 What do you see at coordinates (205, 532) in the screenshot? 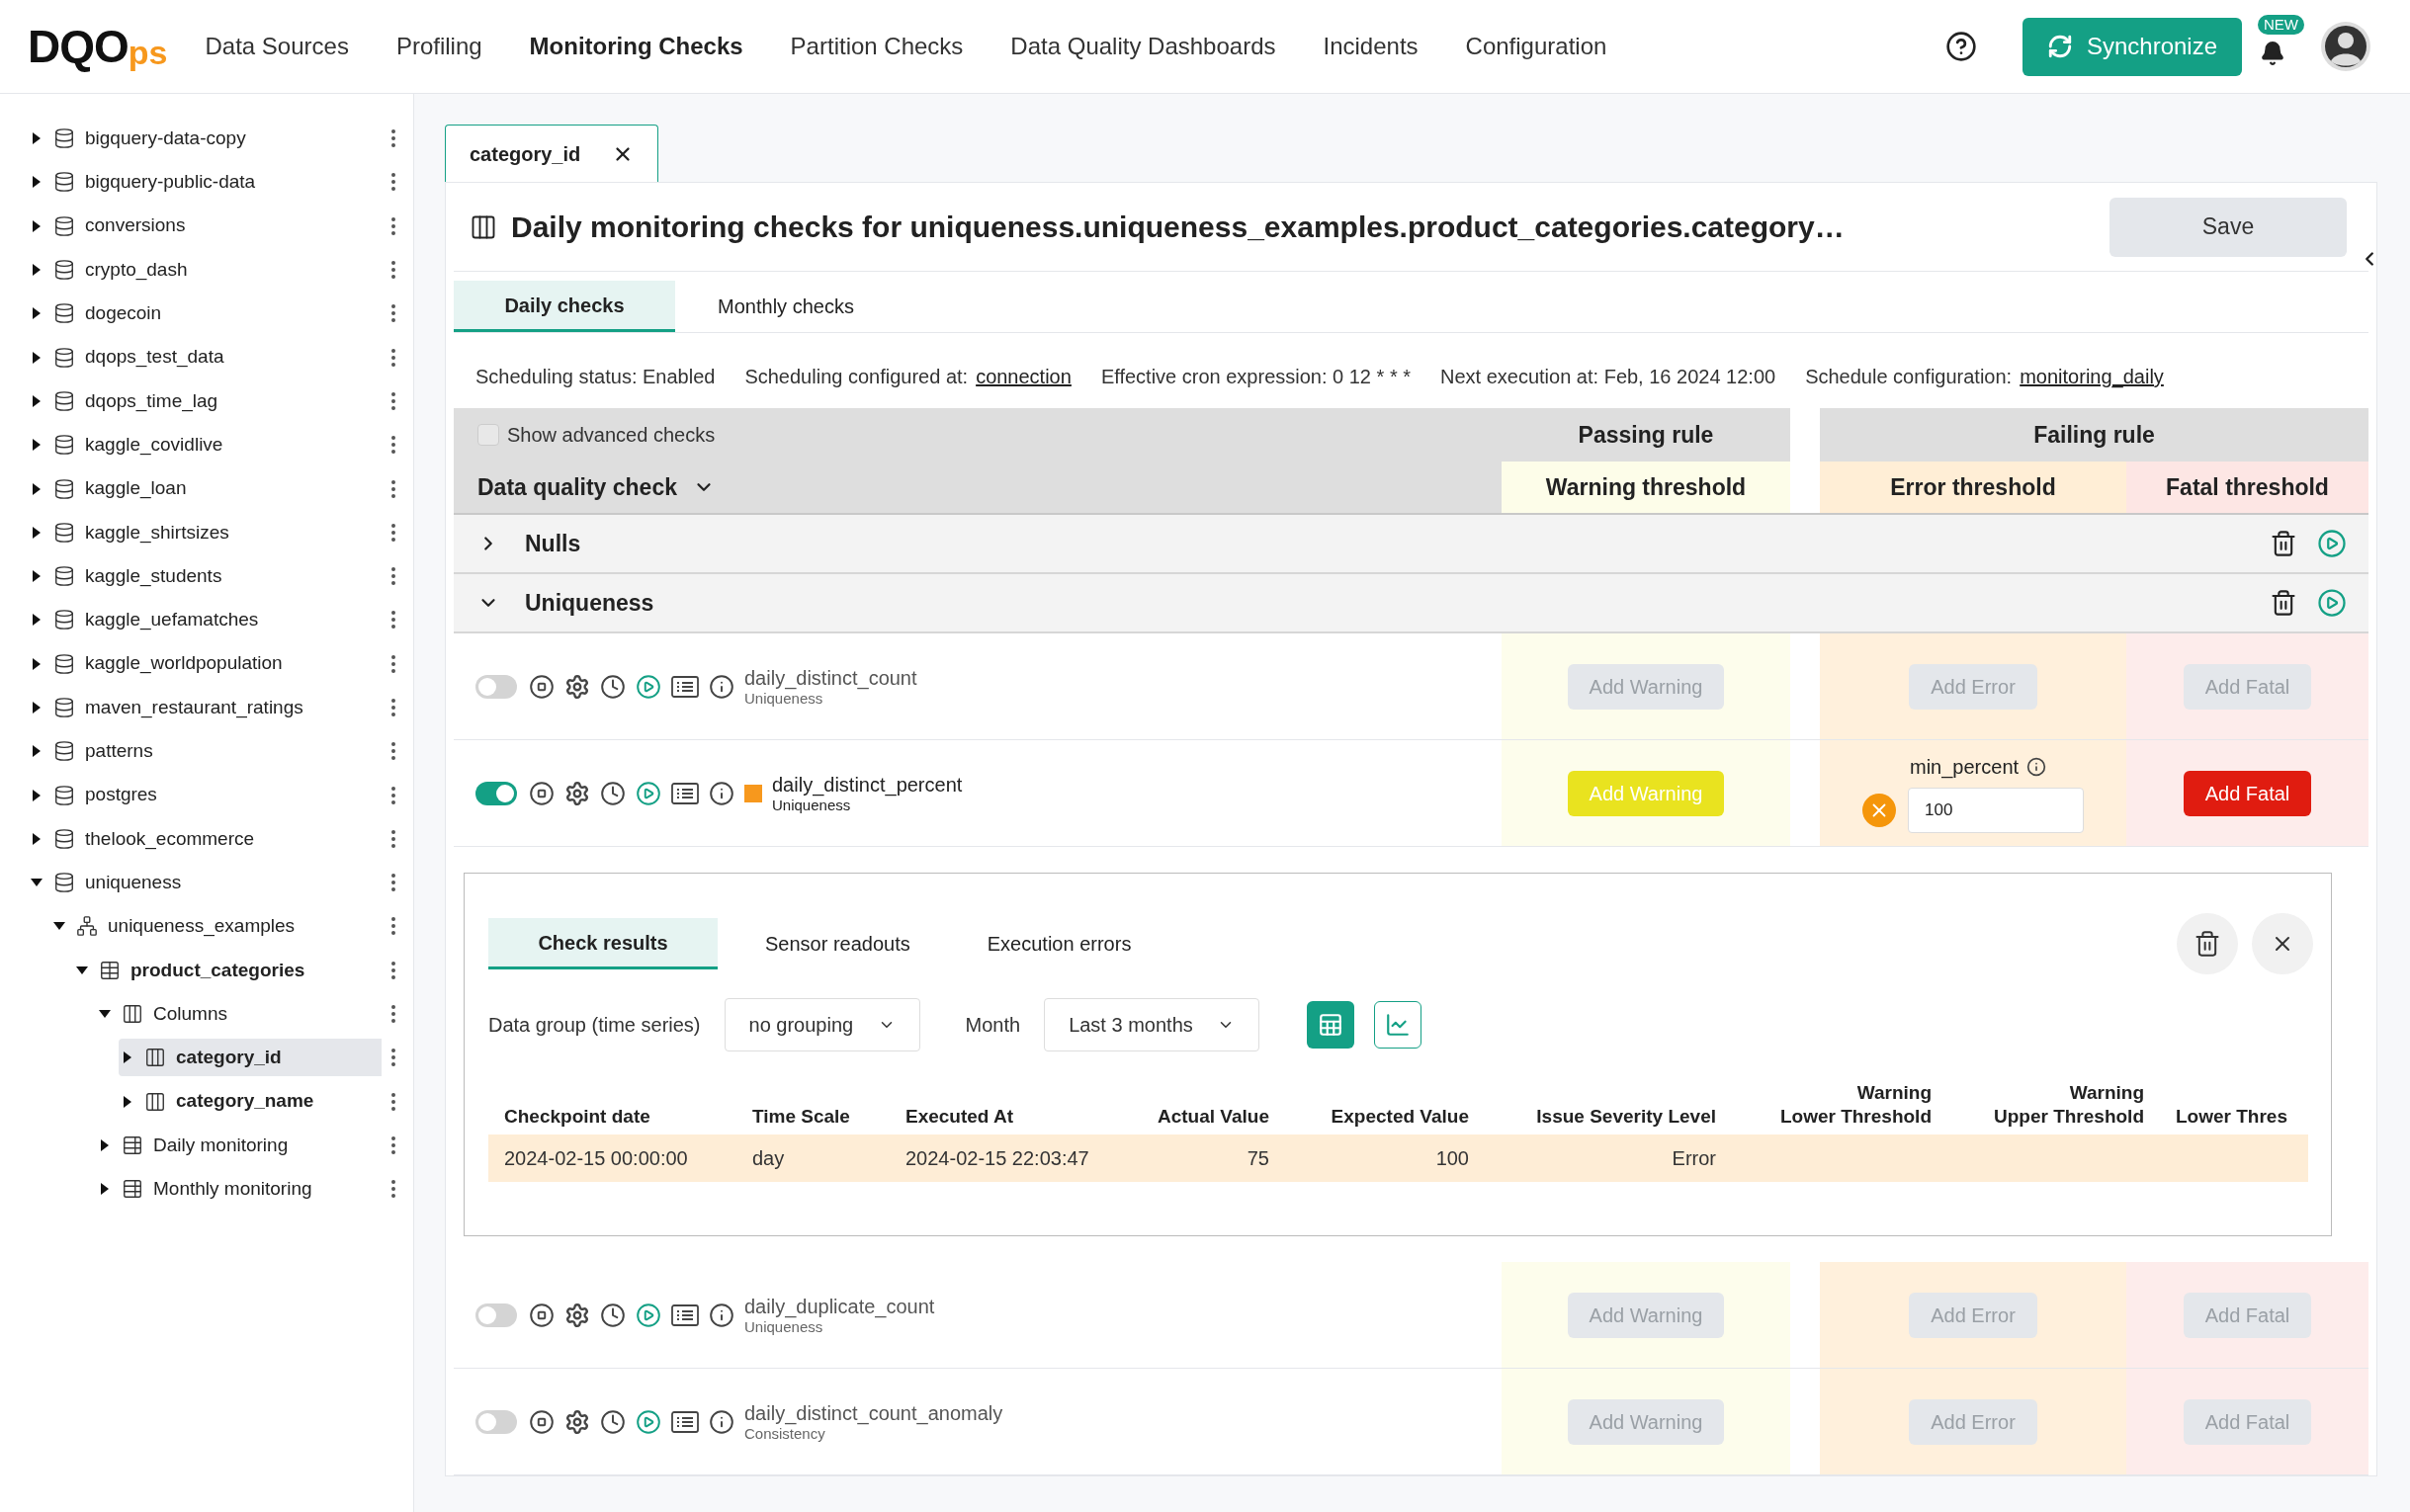
I see `tree-item: kaggle_shirtsizes` at bounding box center [205, 532].